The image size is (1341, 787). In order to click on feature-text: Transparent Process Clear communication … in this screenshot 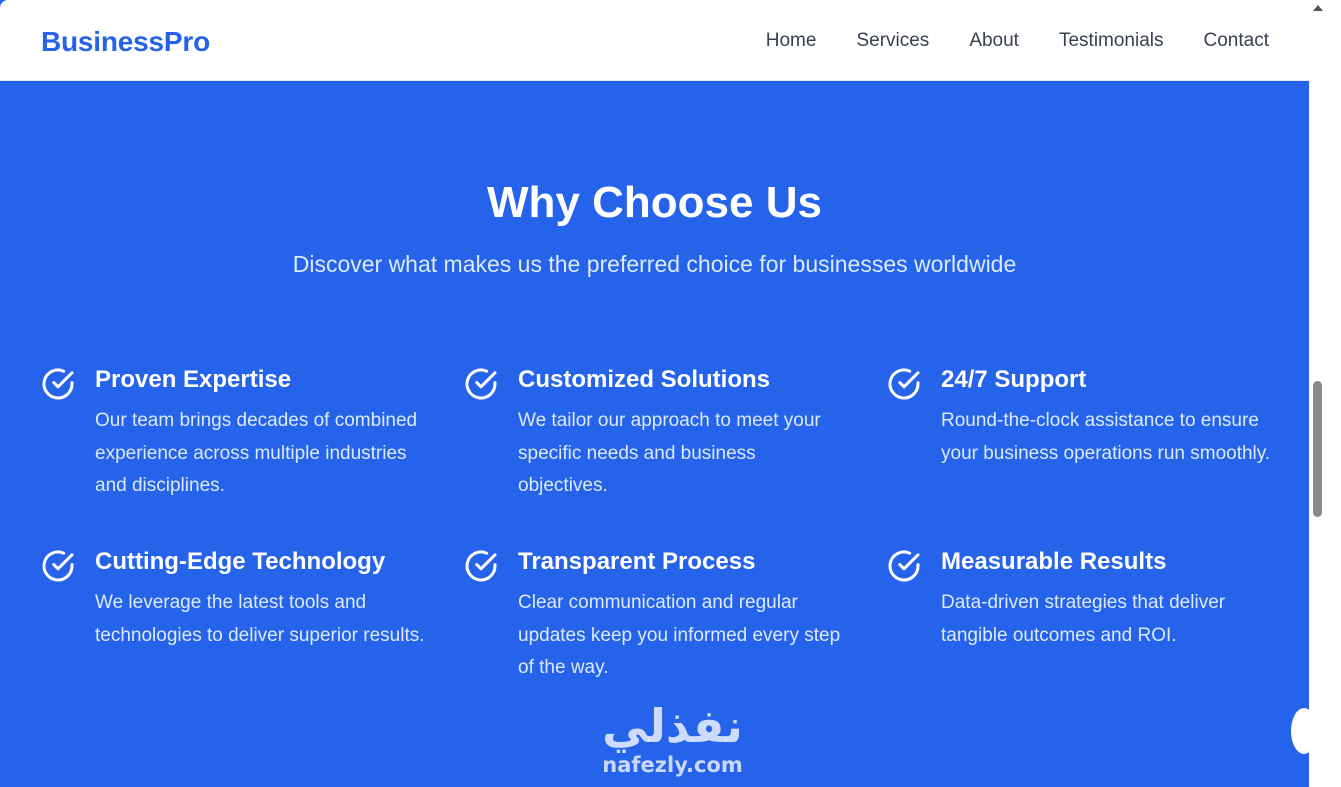, I will do `click(683, 615)`.